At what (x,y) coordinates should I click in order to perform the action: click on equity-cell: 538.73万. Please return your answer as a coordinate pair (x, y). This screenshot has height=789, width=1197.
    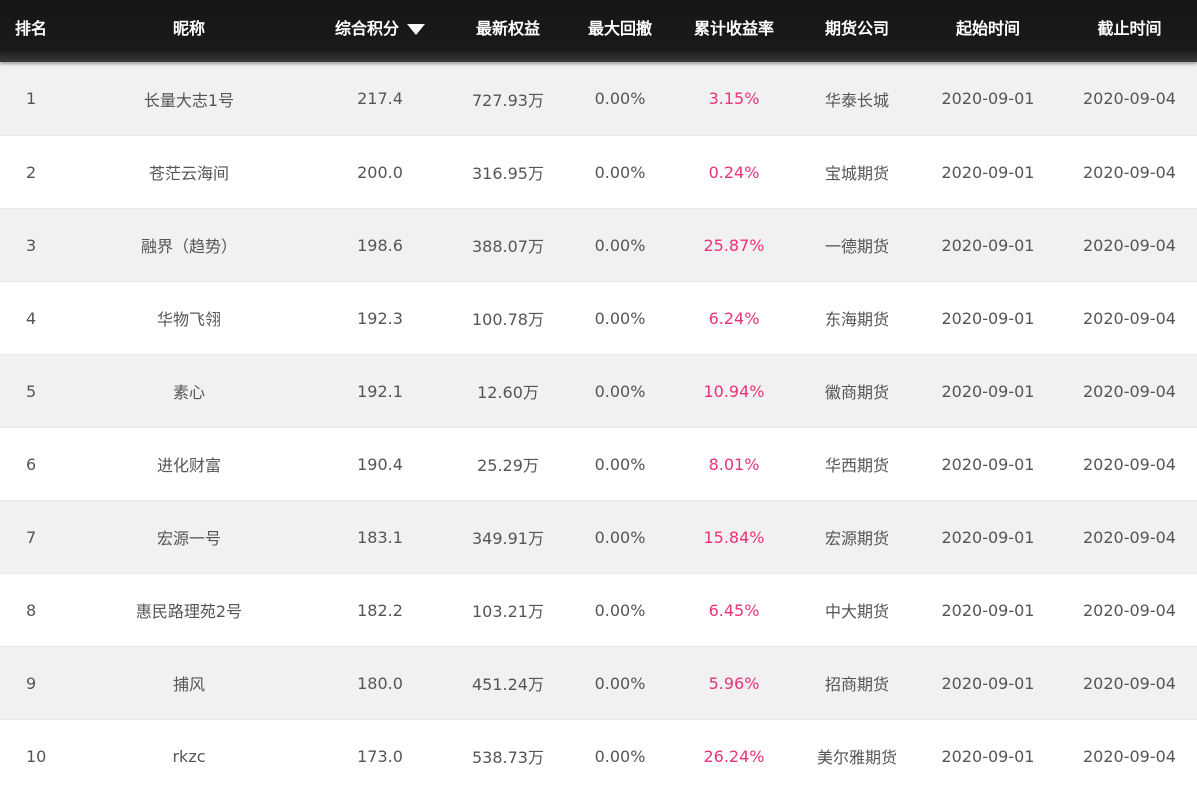
    Looking at the image, I should click on (508, 757).